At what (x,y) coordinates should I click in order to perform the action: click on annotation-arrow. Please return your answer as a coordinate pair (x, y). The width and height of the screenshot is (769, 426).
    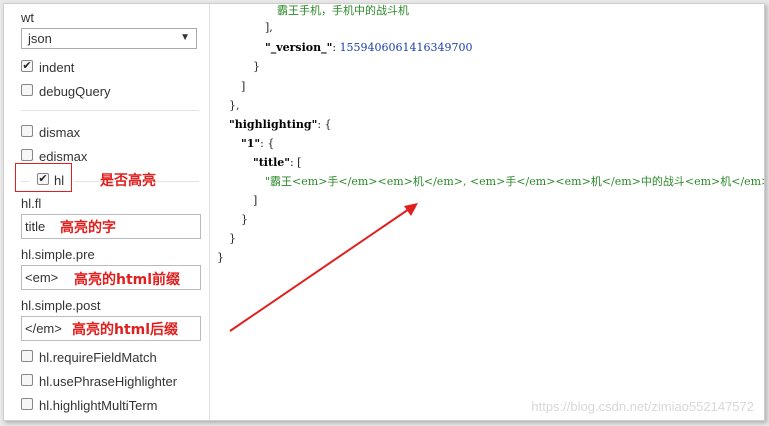
    Looking at the image, I should click on (323, 267).